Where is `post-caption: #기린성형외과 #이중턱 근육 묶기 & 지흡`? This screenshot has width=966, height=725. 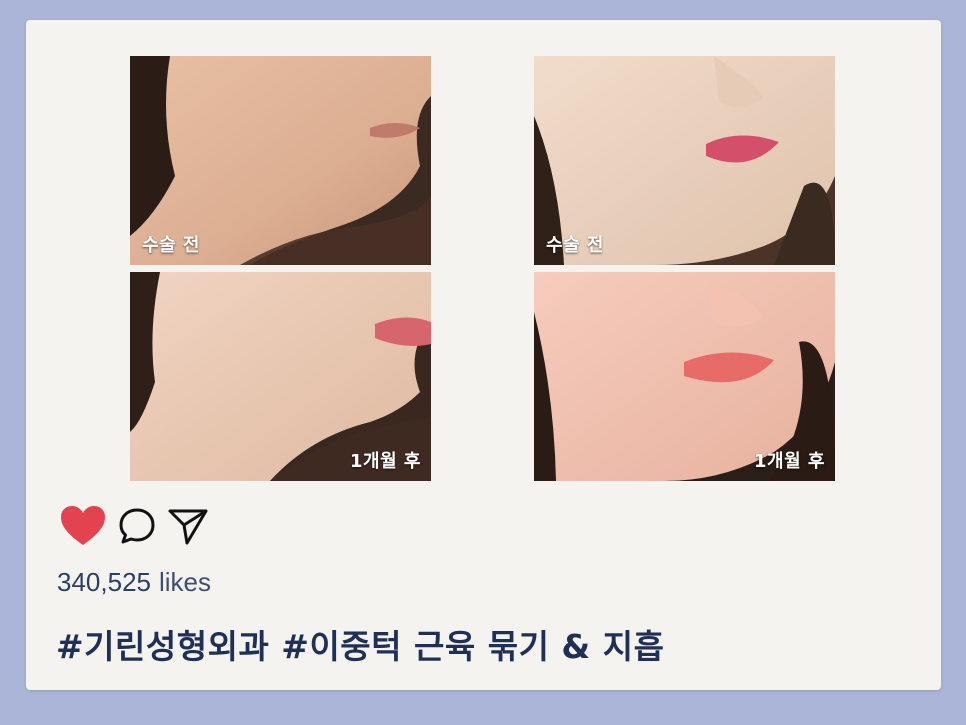
post-caption: #기린성형외과 #이중턱 근육 묶기 & 지흡 is located at coordinates (360, 646).